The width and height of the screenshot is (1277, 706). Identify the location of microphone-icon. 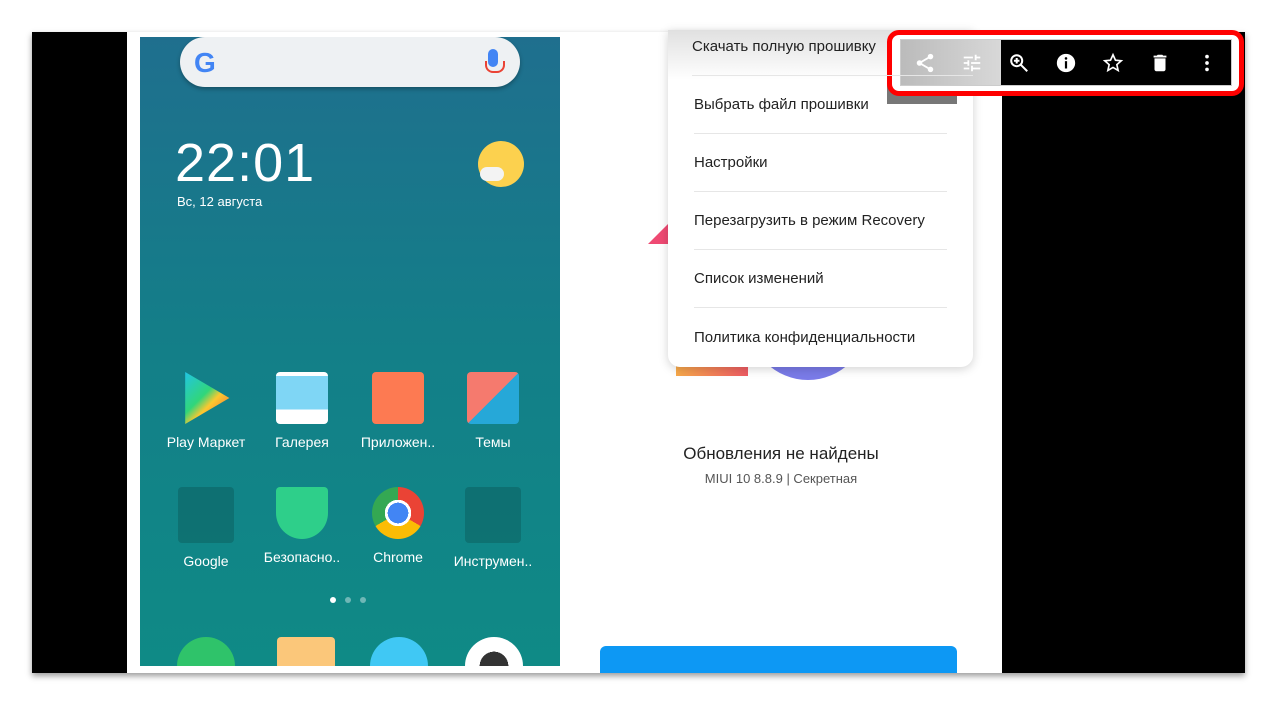
(495, 61).